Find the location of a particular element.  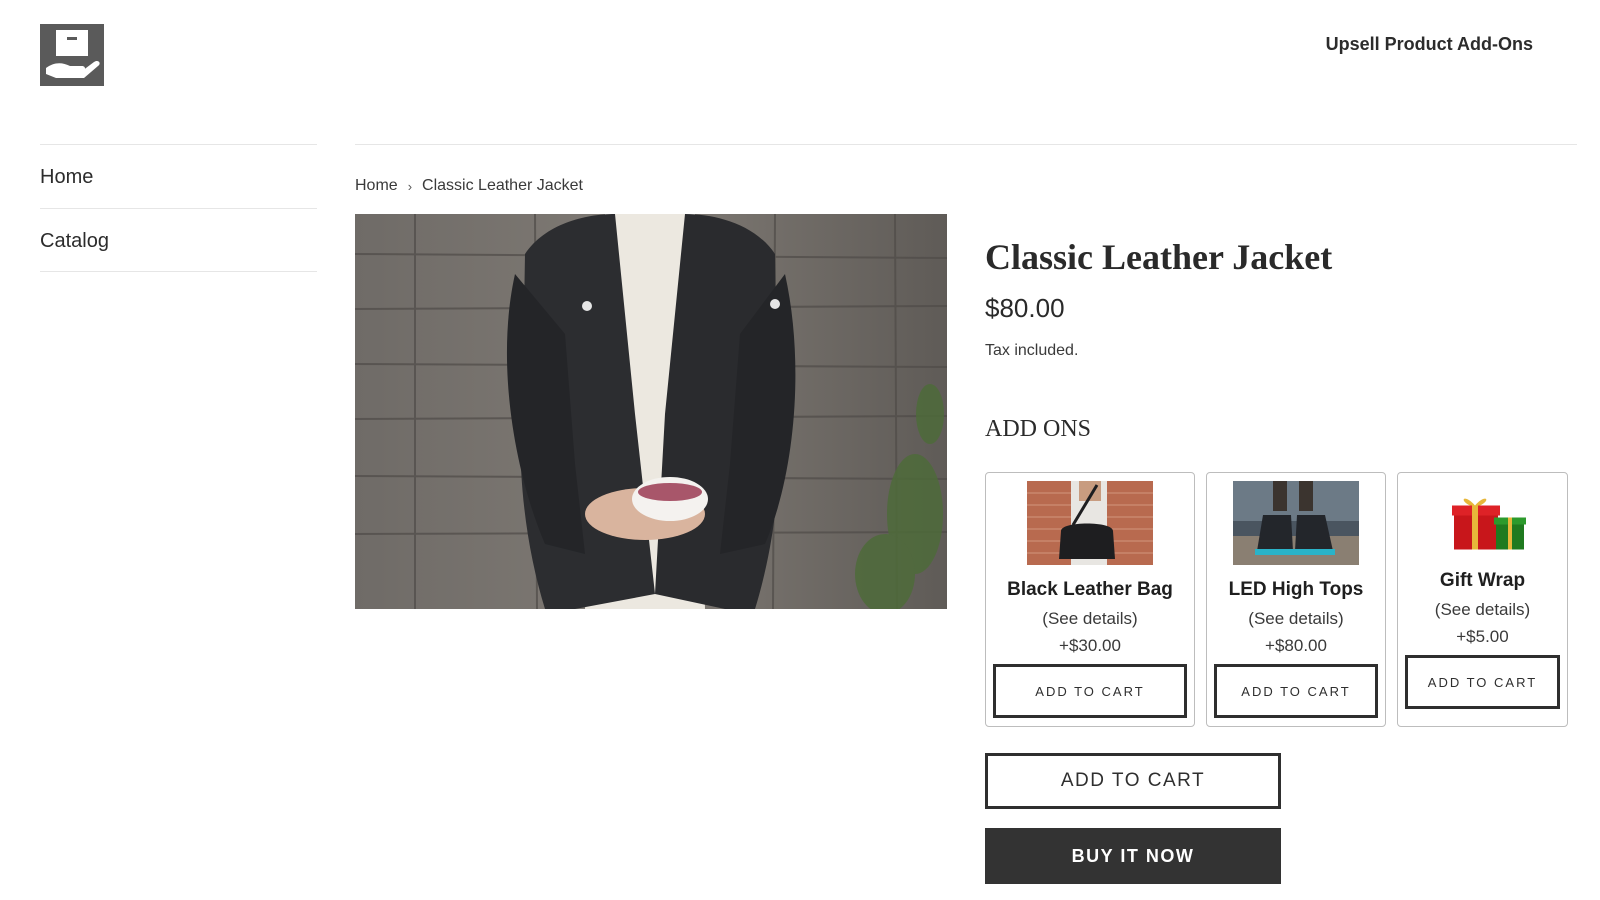

store-name: Upsell Product Add-Ons is located at coordinates (1429, 44).